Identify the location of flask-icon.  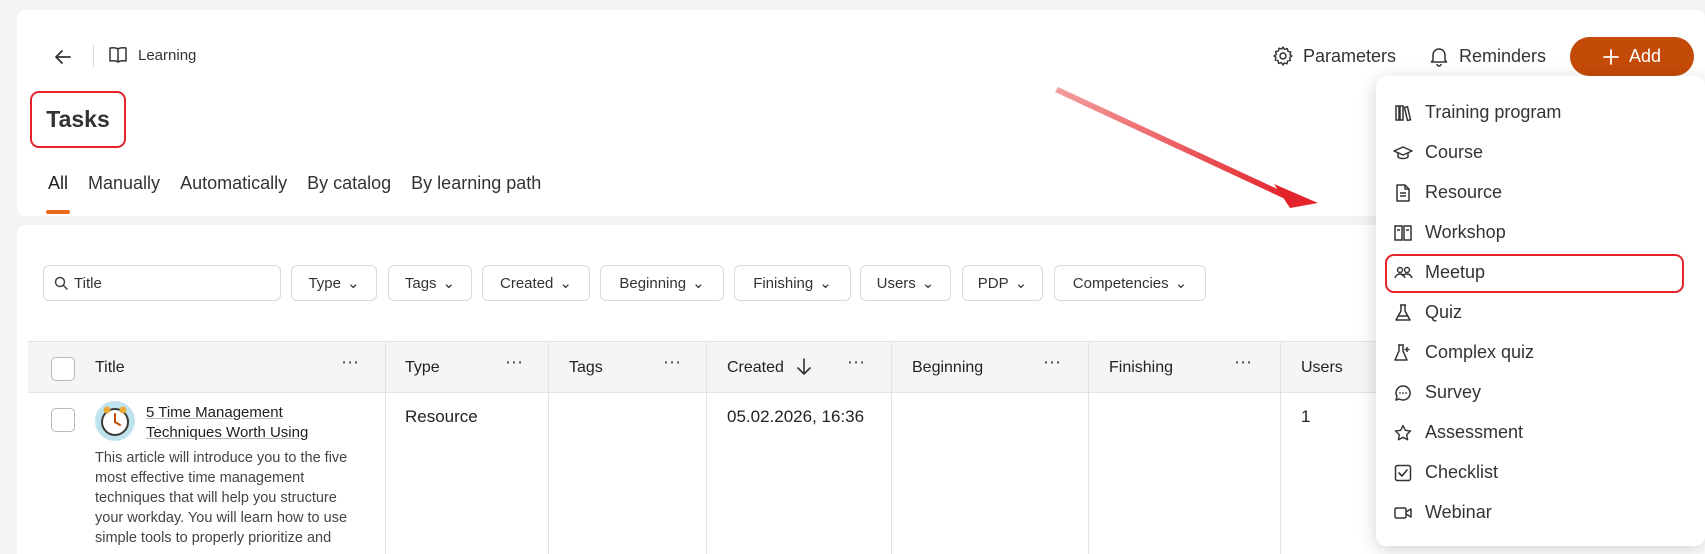
(1403, 313).